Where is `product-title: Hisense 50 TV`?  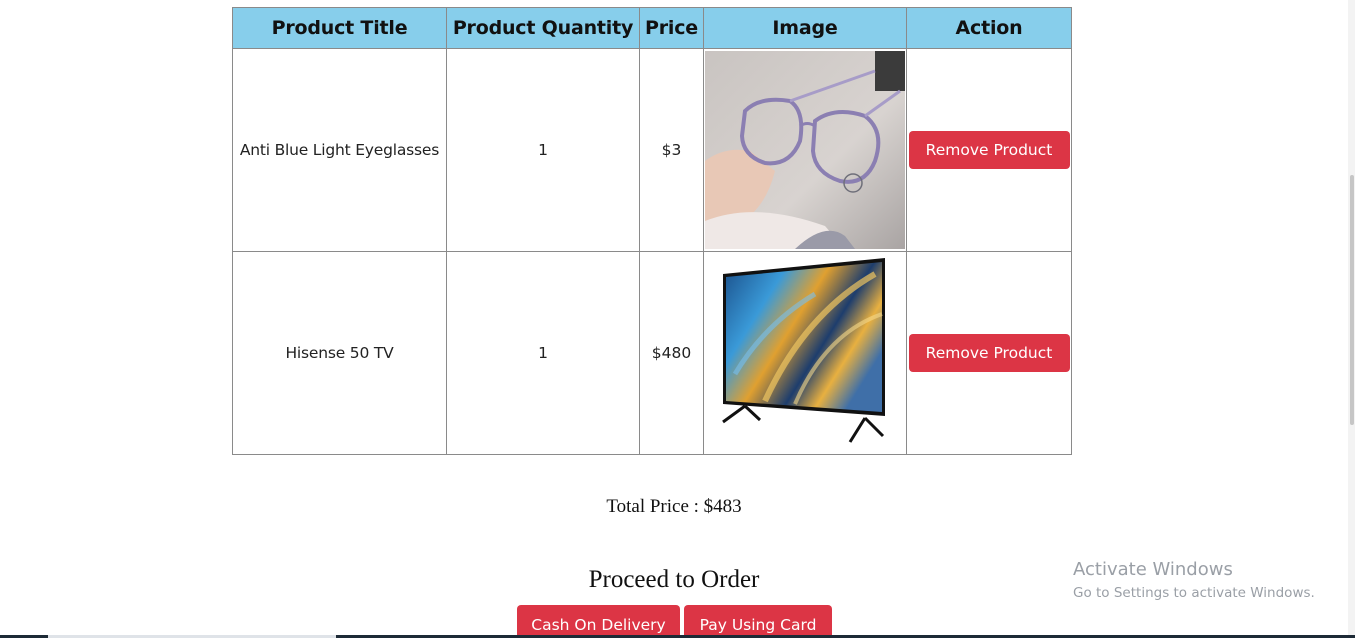 product-title: Hisense 50 TV is located at coordinates (339, 353).